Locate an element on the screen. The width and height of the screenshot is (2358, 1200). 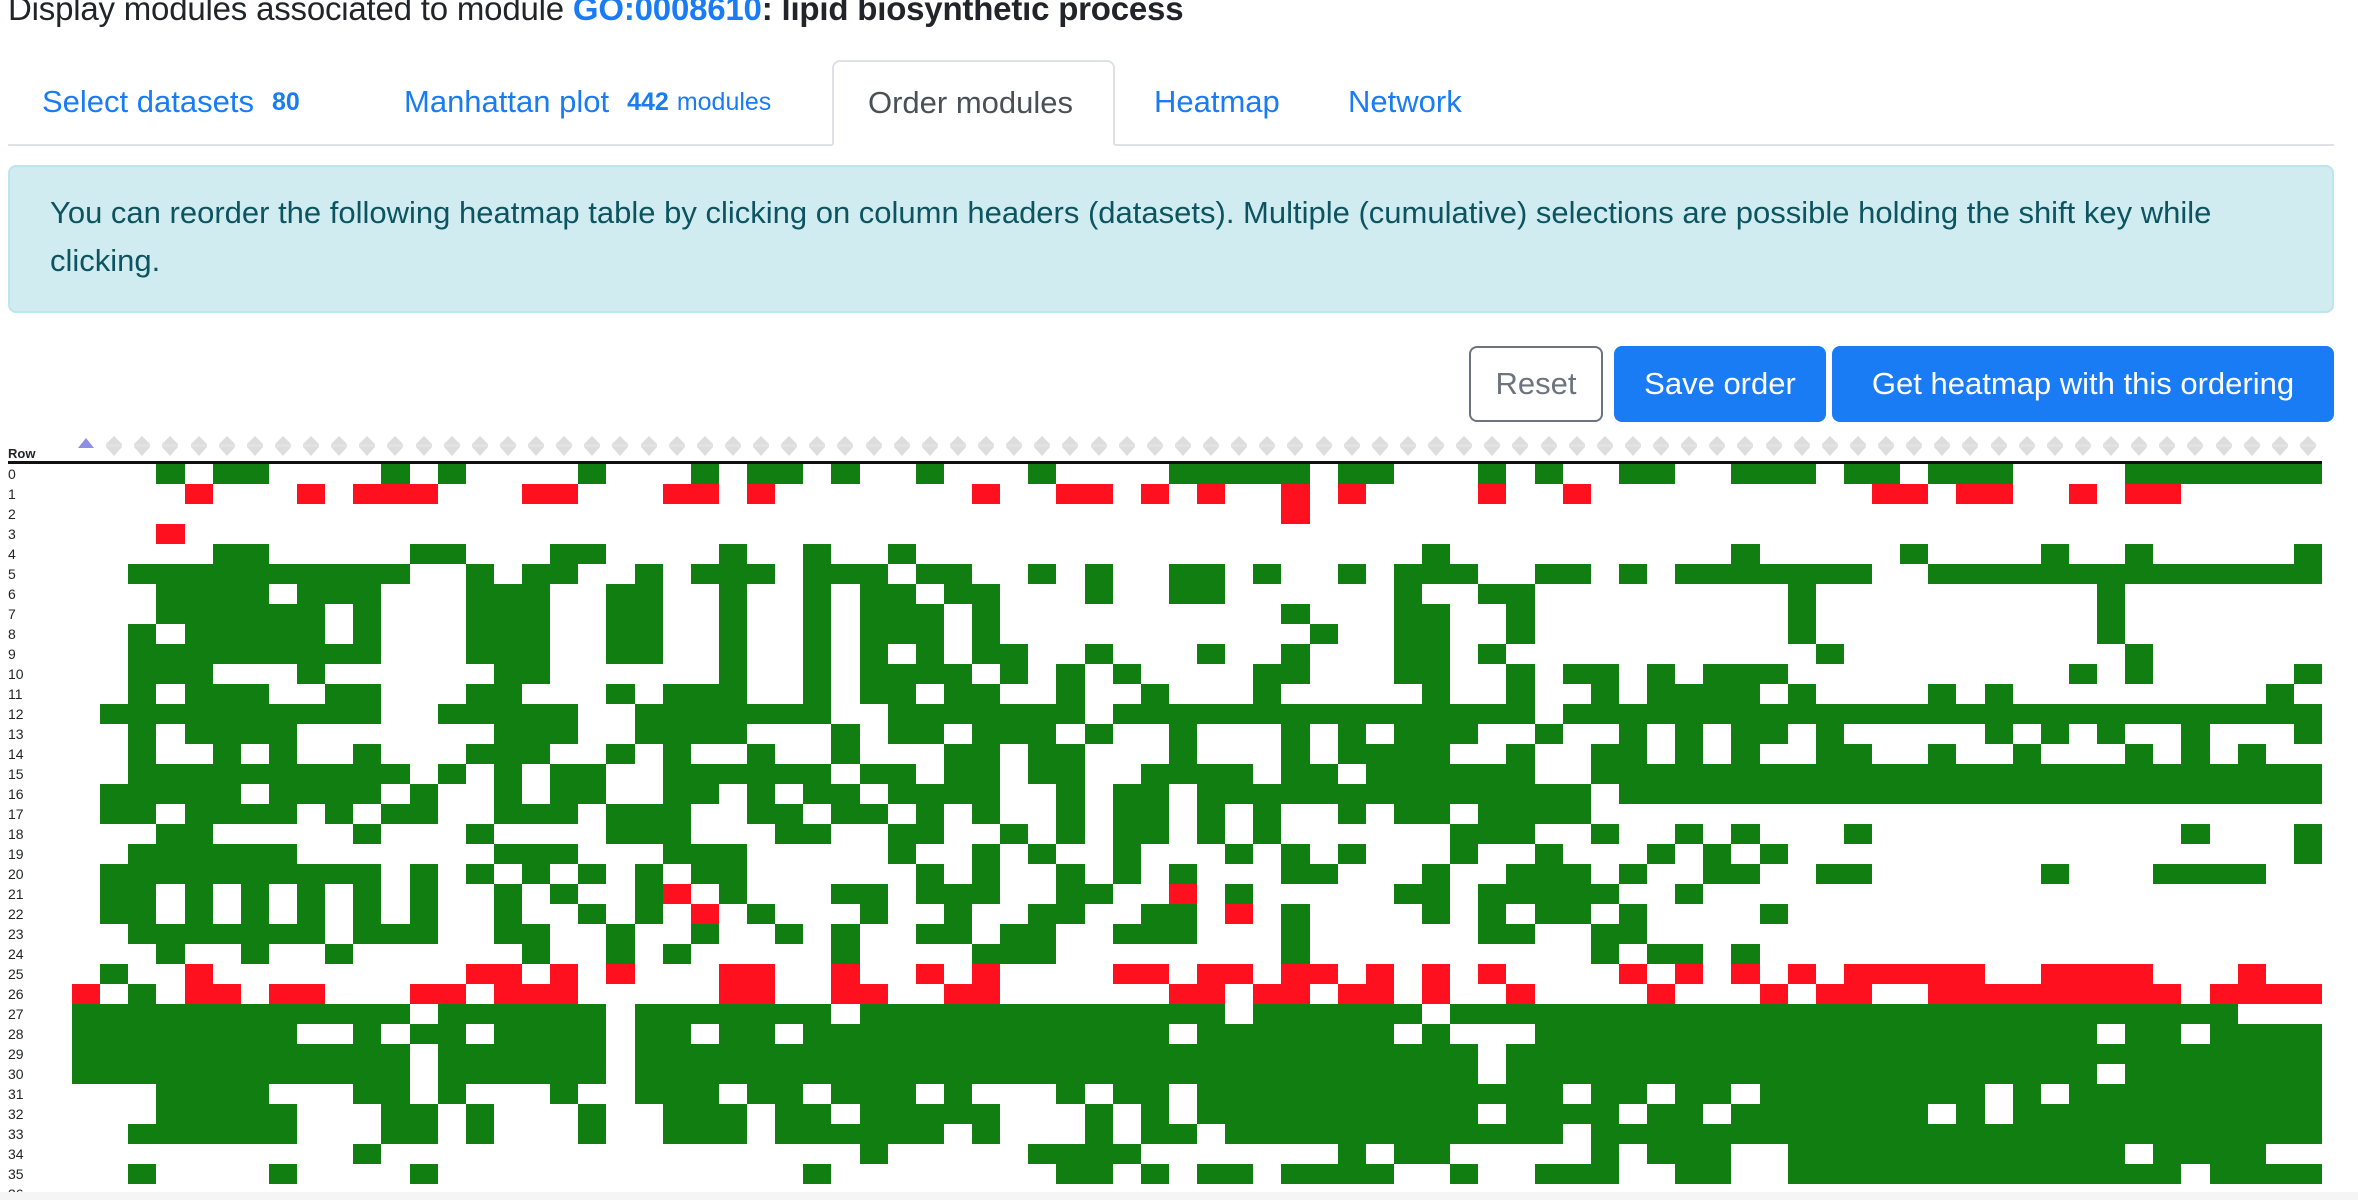
tab-manhattan-plot: Manhattan plot 442 modules is located at coordinates (587, 102).